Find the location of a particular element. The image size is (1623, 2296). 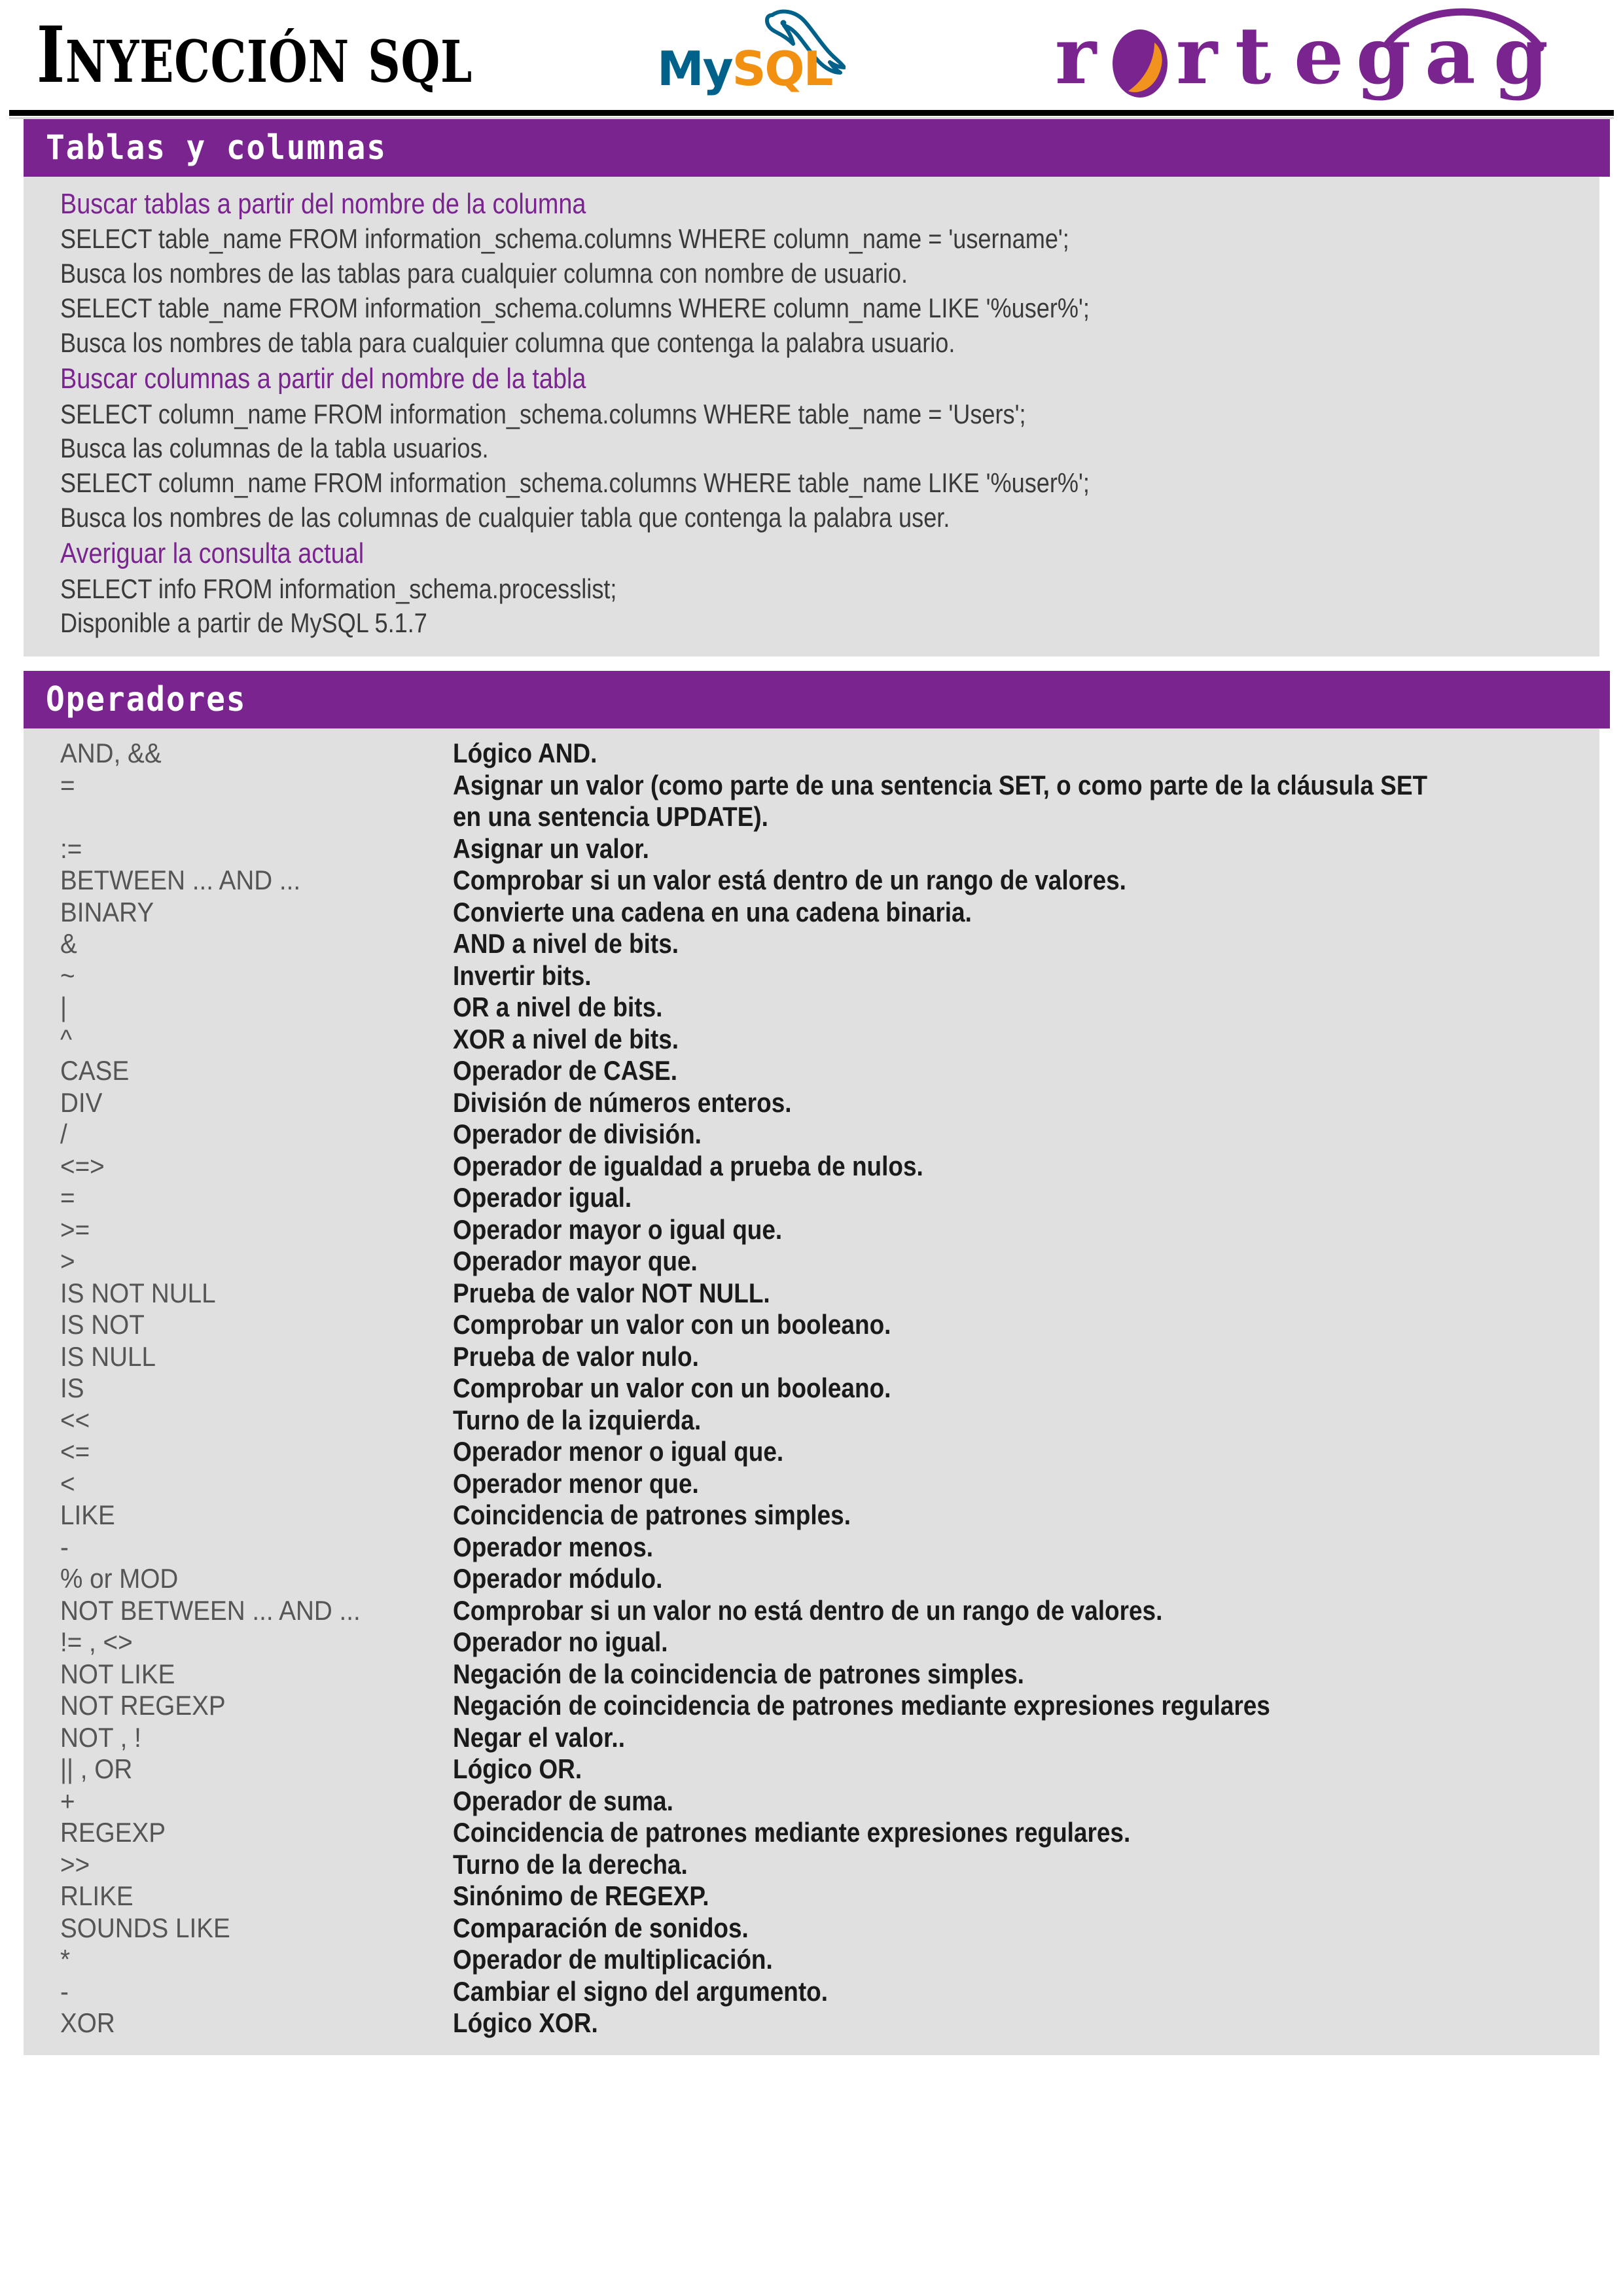

operator-cell: RLIKE is located at coordinates (256, 1896).